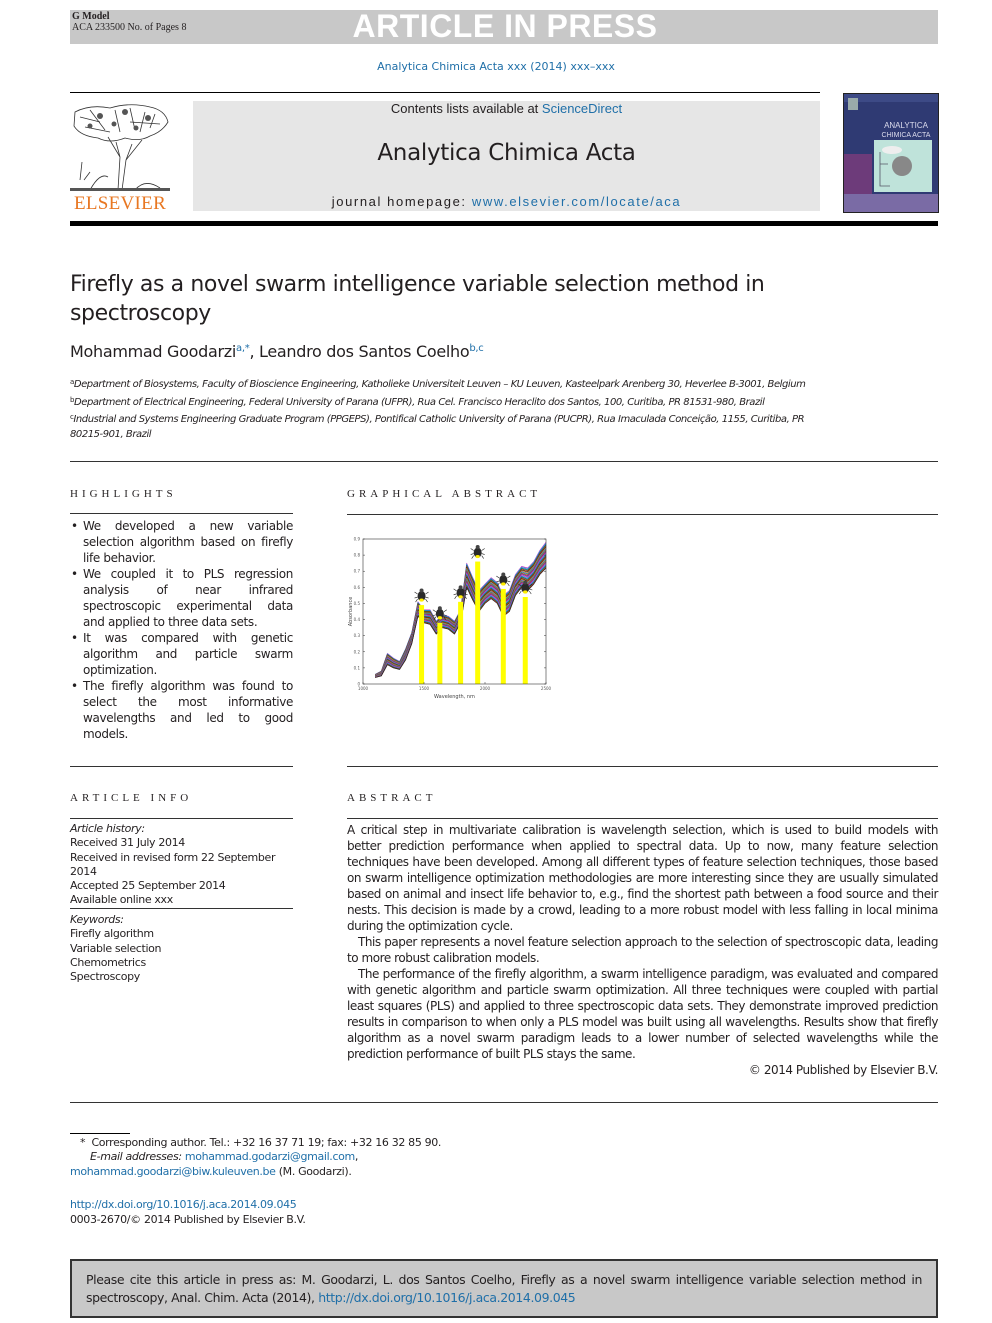 The image size is (992, 1323). I want to click on abstract-heading: ABSTRACT, so click(392, 798).